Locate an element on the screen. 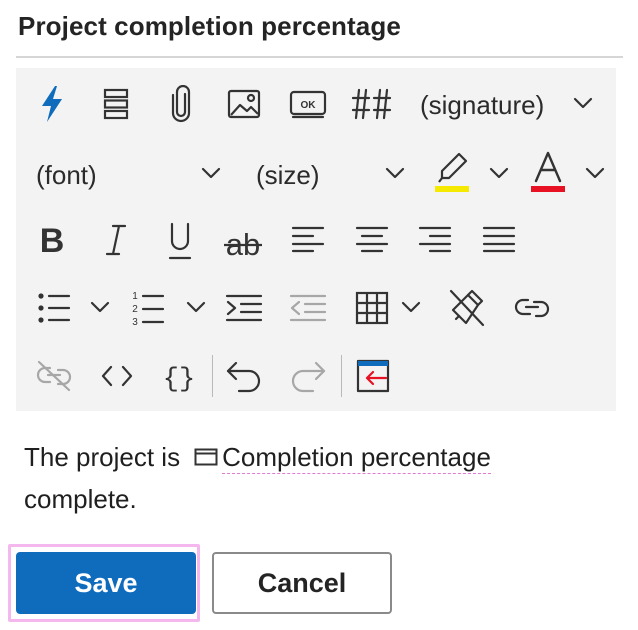 Image resolution: width=638 pixels, height=630 pixels. bold-icon: B is located at coordinates (52, 240).